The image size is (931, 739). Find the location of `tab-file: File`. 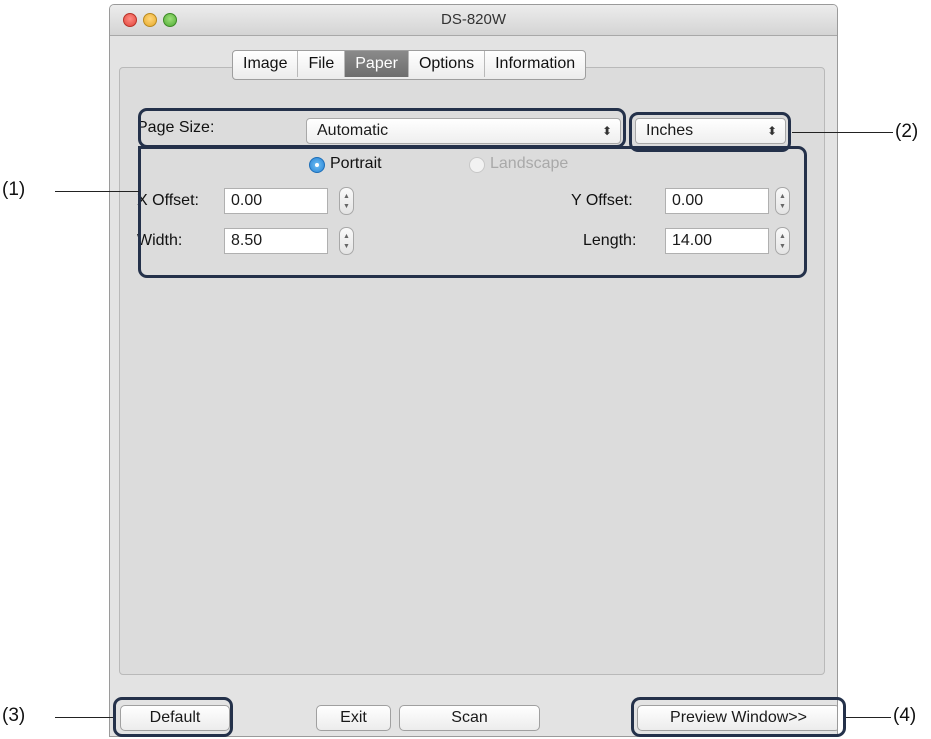

tab-file: File is located at coordinates (322, 64).